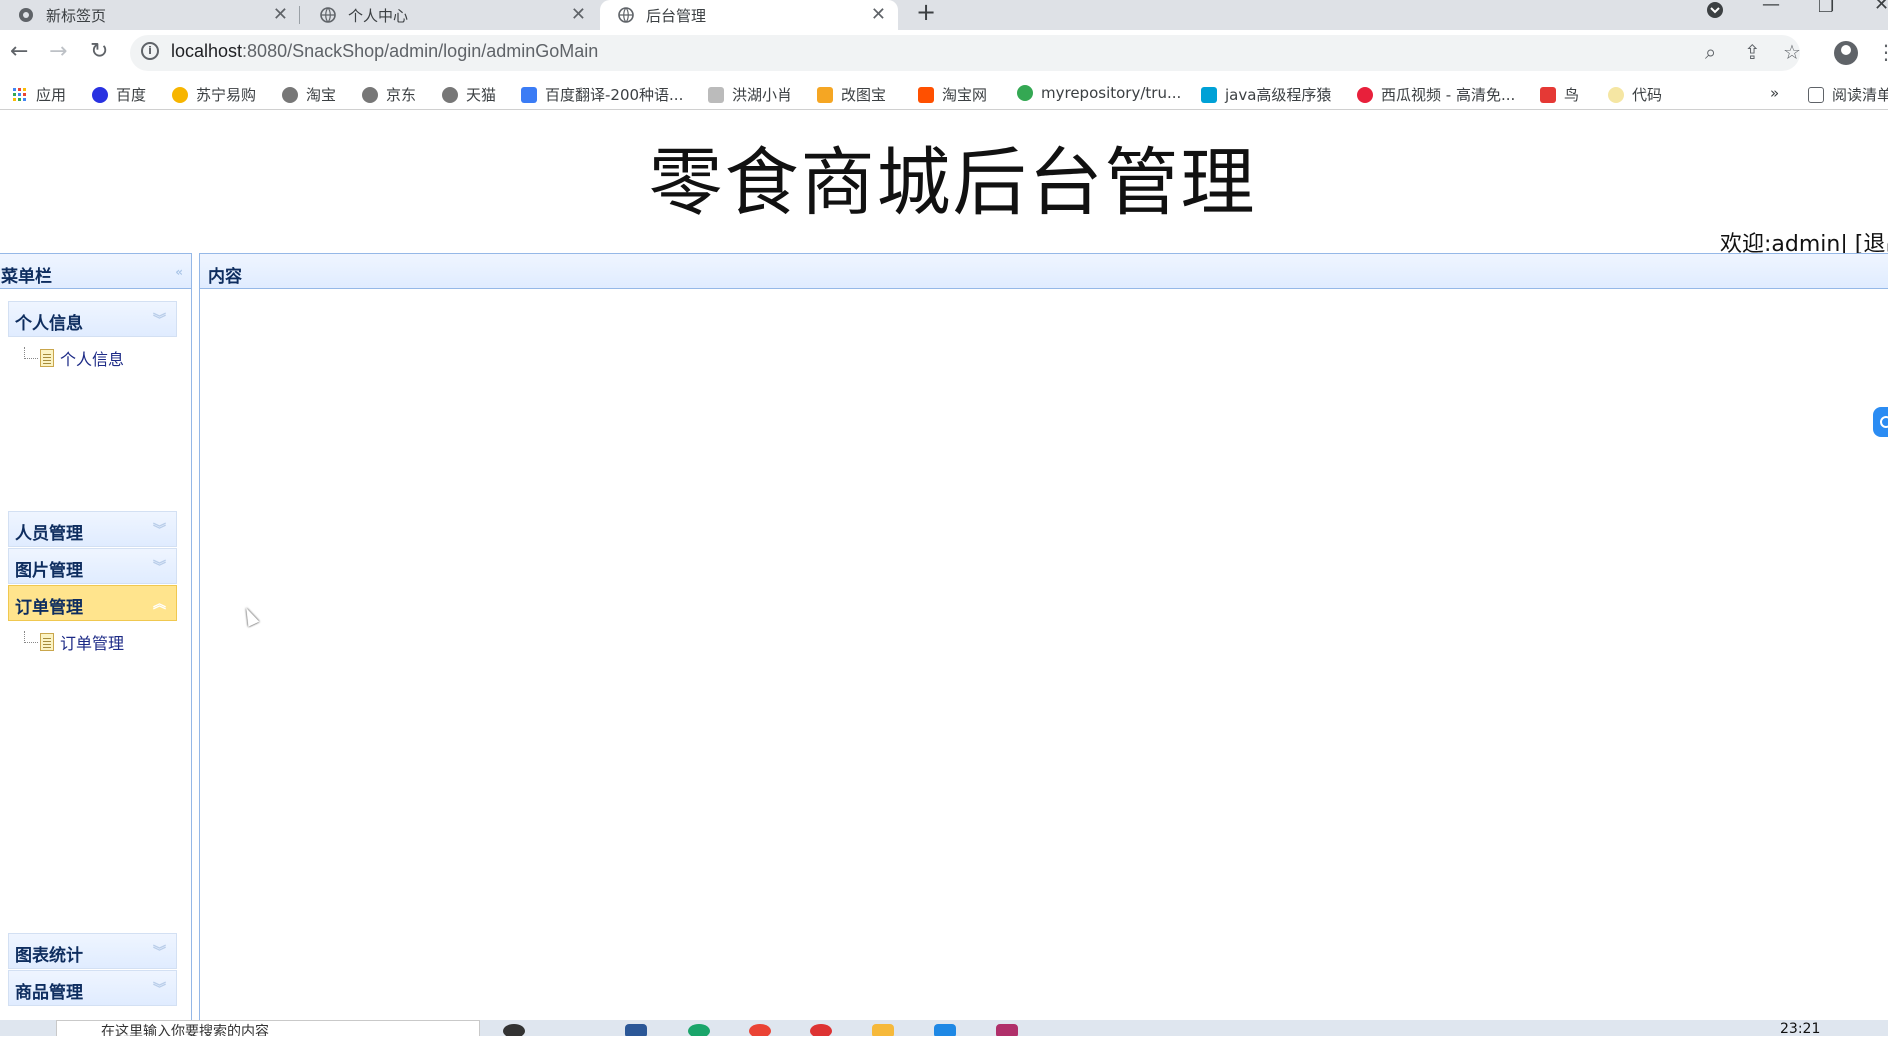 This screenshot has width=1888, height=1037. What do you see at coordinates (207, 51) in the screenshot?
I see `url-host: localhost` at bounding box center [207, 51].